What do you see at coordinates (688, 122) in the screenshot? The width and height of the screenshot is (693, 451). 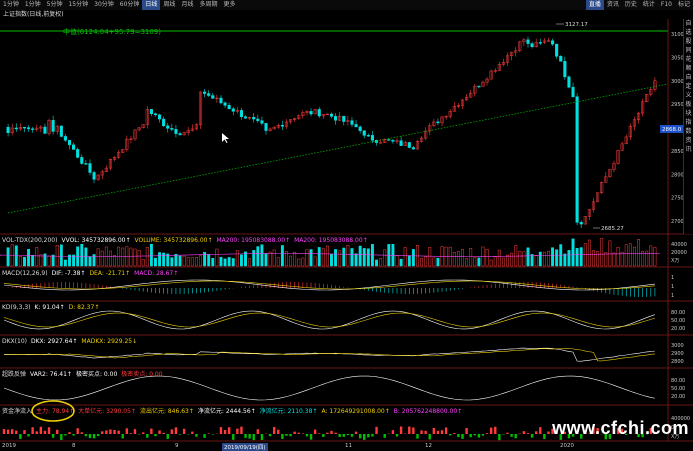 I see `sidebar-char: 指` at bounding box center [688, 122].